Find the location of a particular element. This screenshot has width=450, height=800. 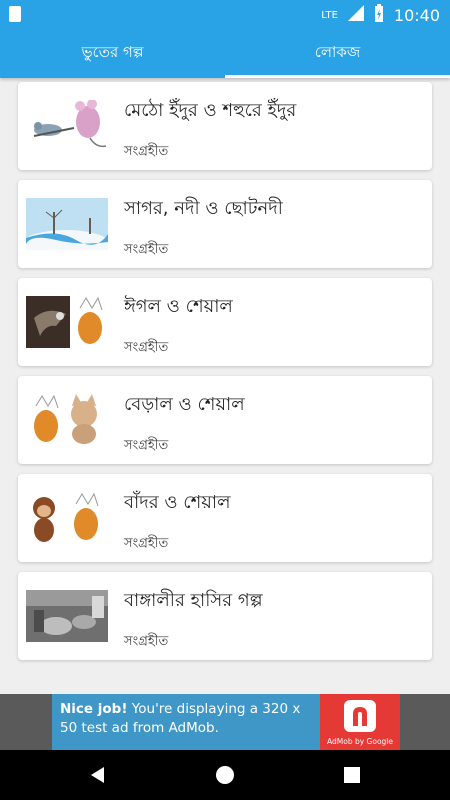

battery-icon is located at coordinates (379, 15).